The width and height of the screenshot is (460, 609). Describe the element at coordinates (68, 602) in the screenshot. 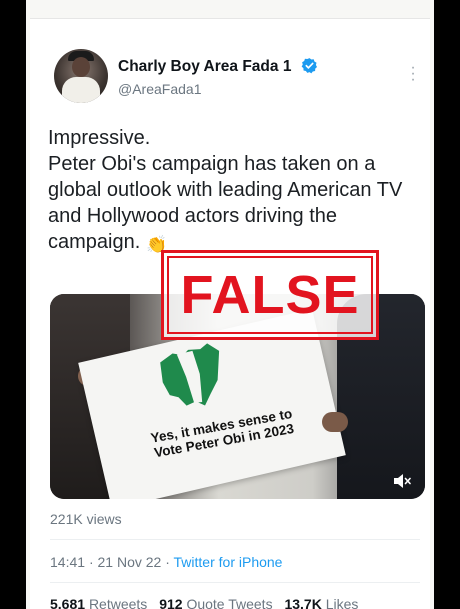

I see `retweets-count: 5,681` at that location.